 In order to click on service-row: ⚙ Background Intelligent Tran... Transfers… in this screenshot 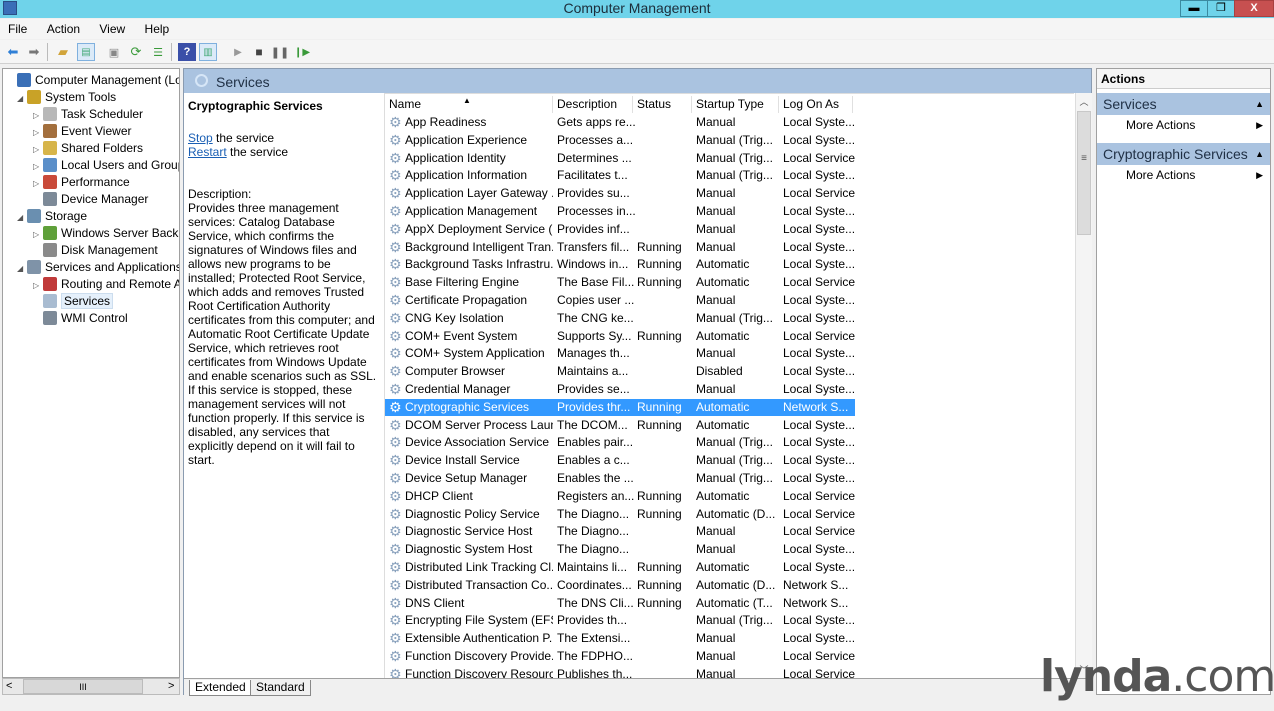, I will do `click(620, 247)`.